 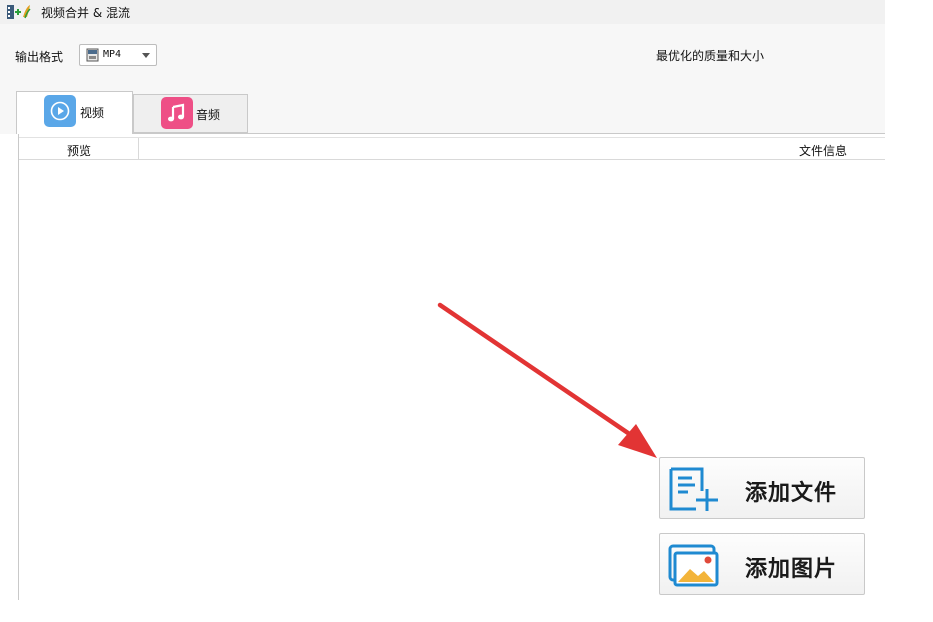 What do you see at coordinates (208, 115) in the screenshot?
I see `tab-audio-label: 音频` at bounding box center [208, 115].